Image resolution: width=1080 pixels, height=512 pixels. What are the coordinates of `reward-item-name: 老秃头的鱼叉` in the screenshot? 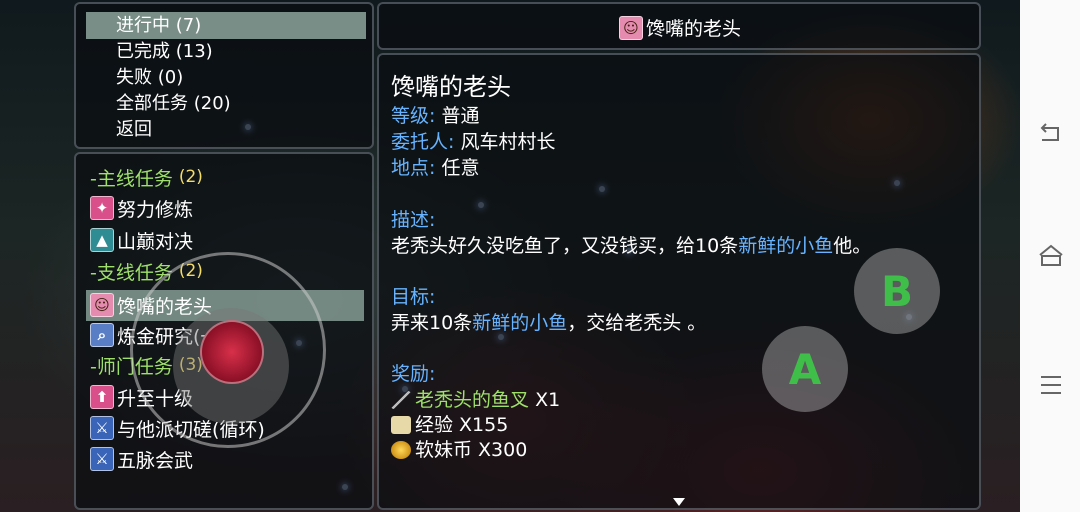 It's located at (472, 400).